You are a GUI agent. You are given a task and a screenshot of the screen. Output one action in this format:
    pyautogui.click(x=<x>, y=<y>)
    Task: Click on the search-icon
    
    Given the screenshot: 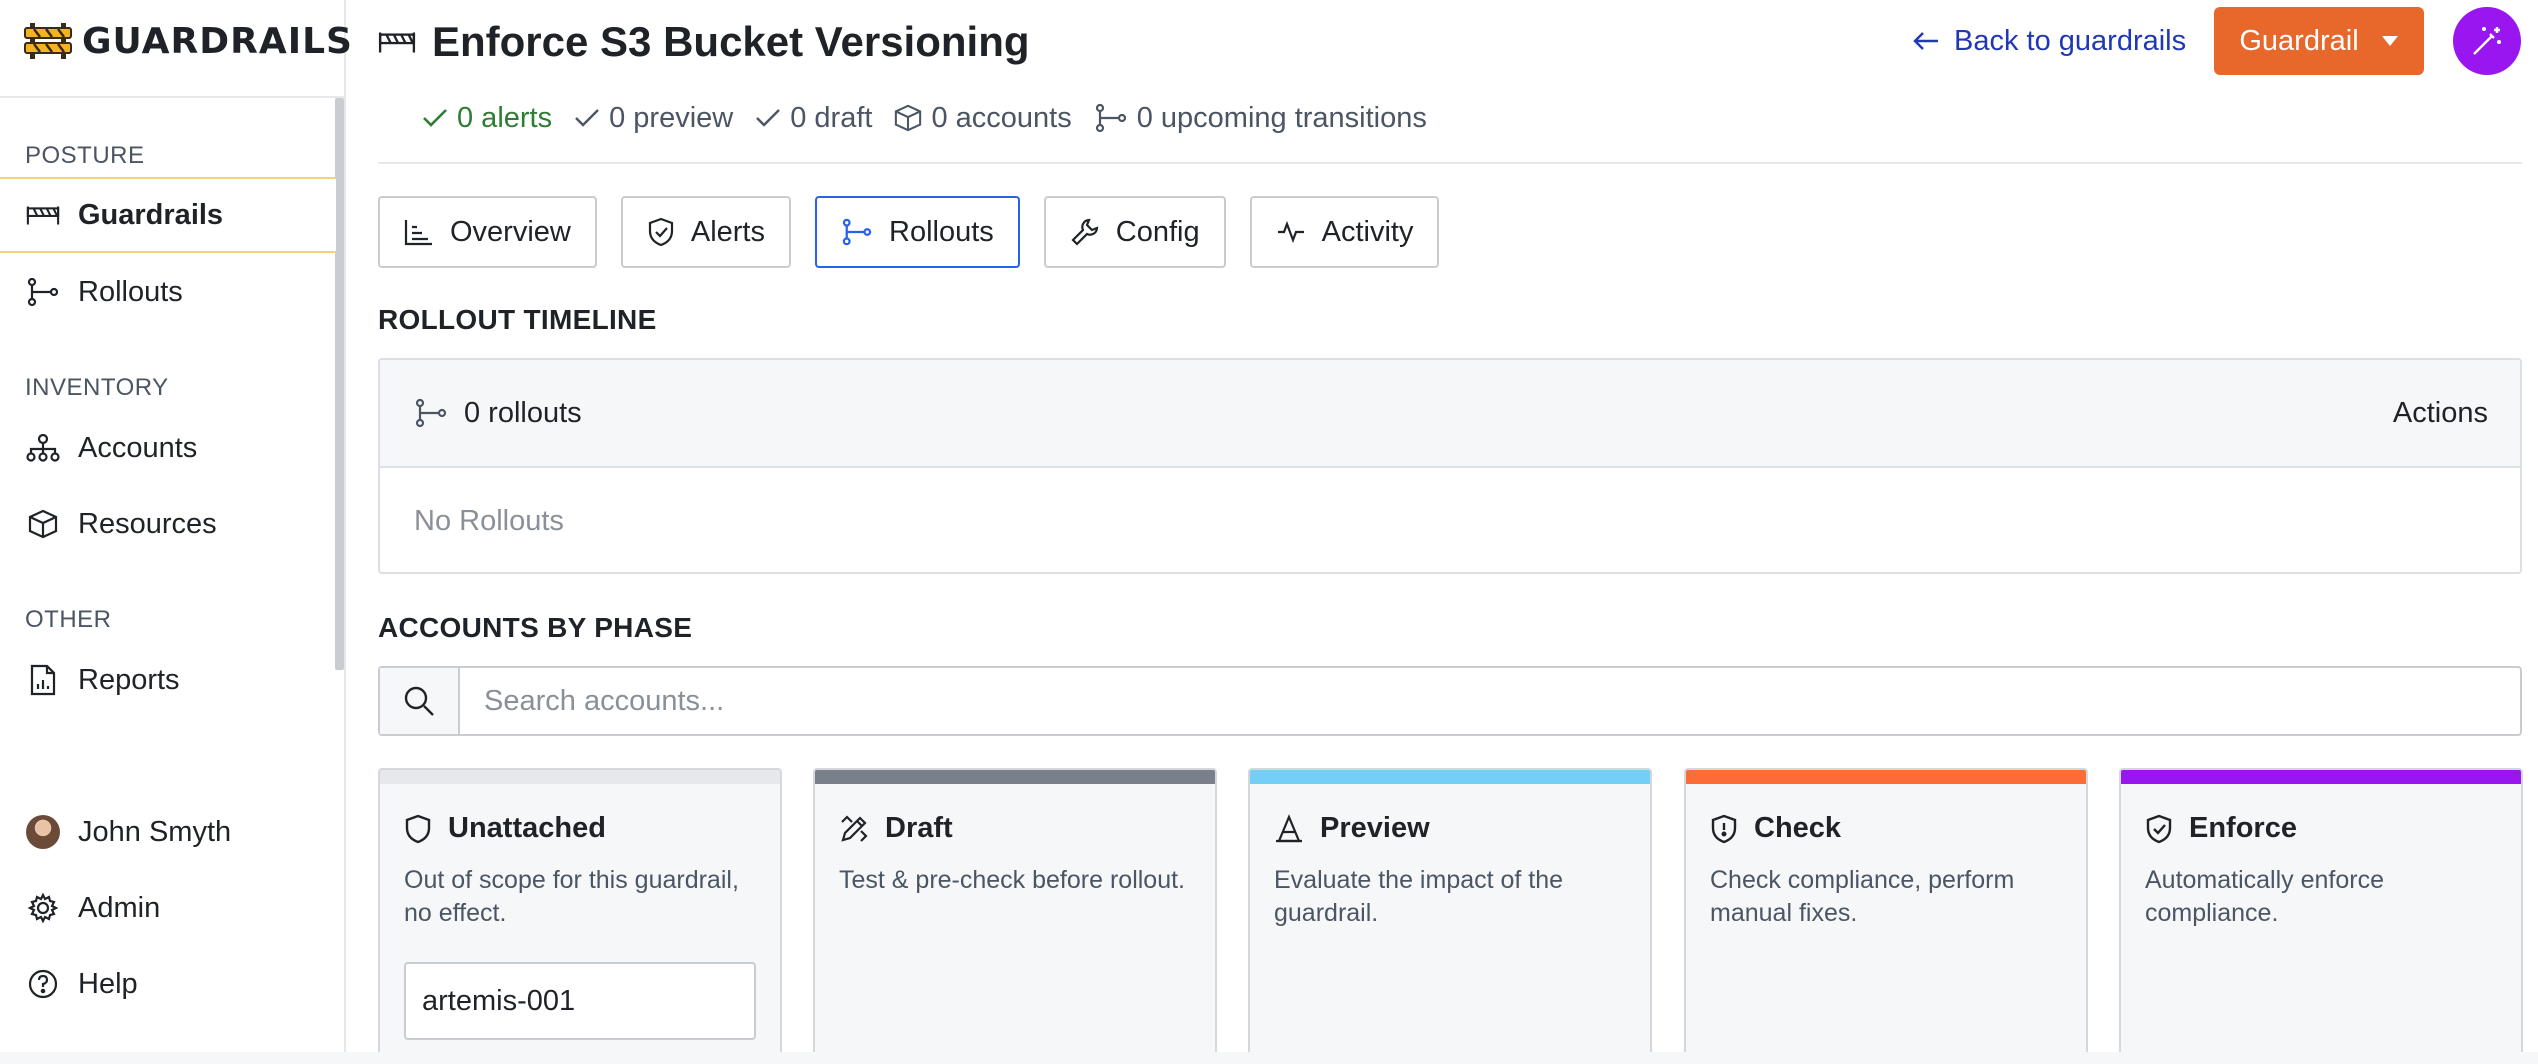 What is the action you would take?
    pyautogui.click(x=419, y=701)
    